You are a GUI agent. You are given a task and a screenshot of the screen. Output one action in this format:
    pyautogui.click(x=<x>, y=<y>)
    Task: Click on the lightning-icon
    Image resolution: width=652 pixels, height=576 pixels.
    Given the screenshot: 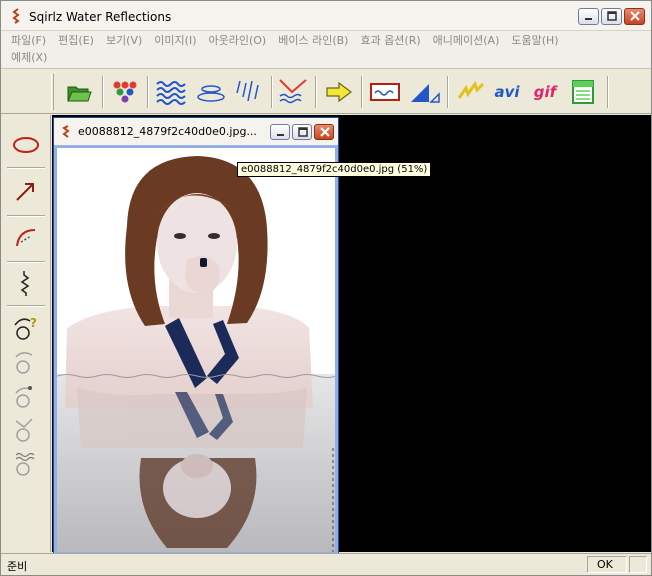 What is the action you would take?
    pyautogui.click(x=471, y=89)
    